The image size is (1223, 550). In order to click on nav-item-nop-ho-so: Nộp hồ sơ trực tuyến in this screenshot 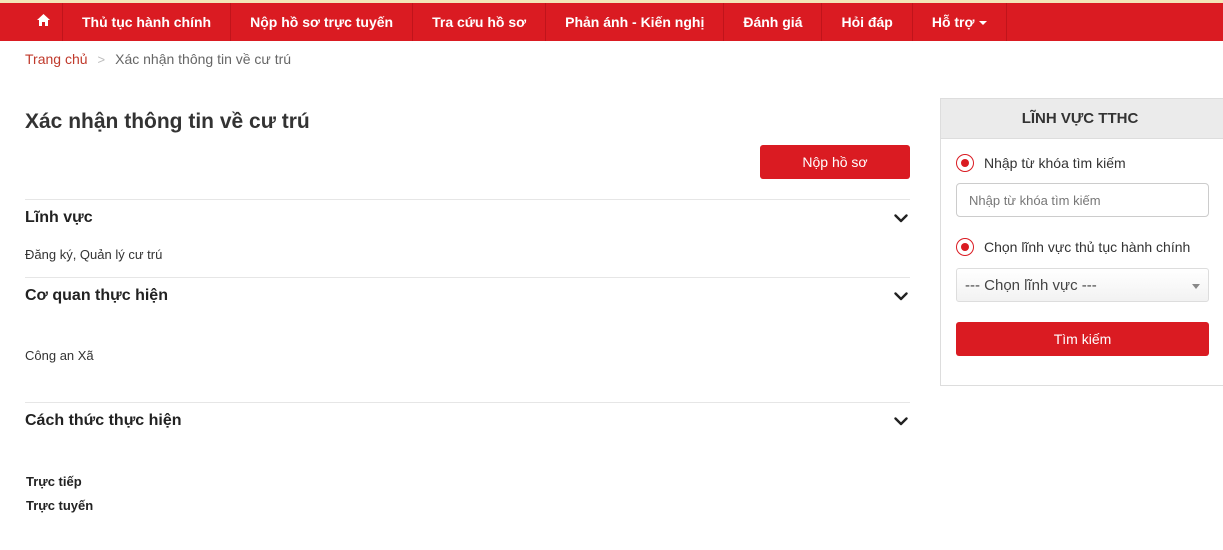, I will do `click(322, 22)`.